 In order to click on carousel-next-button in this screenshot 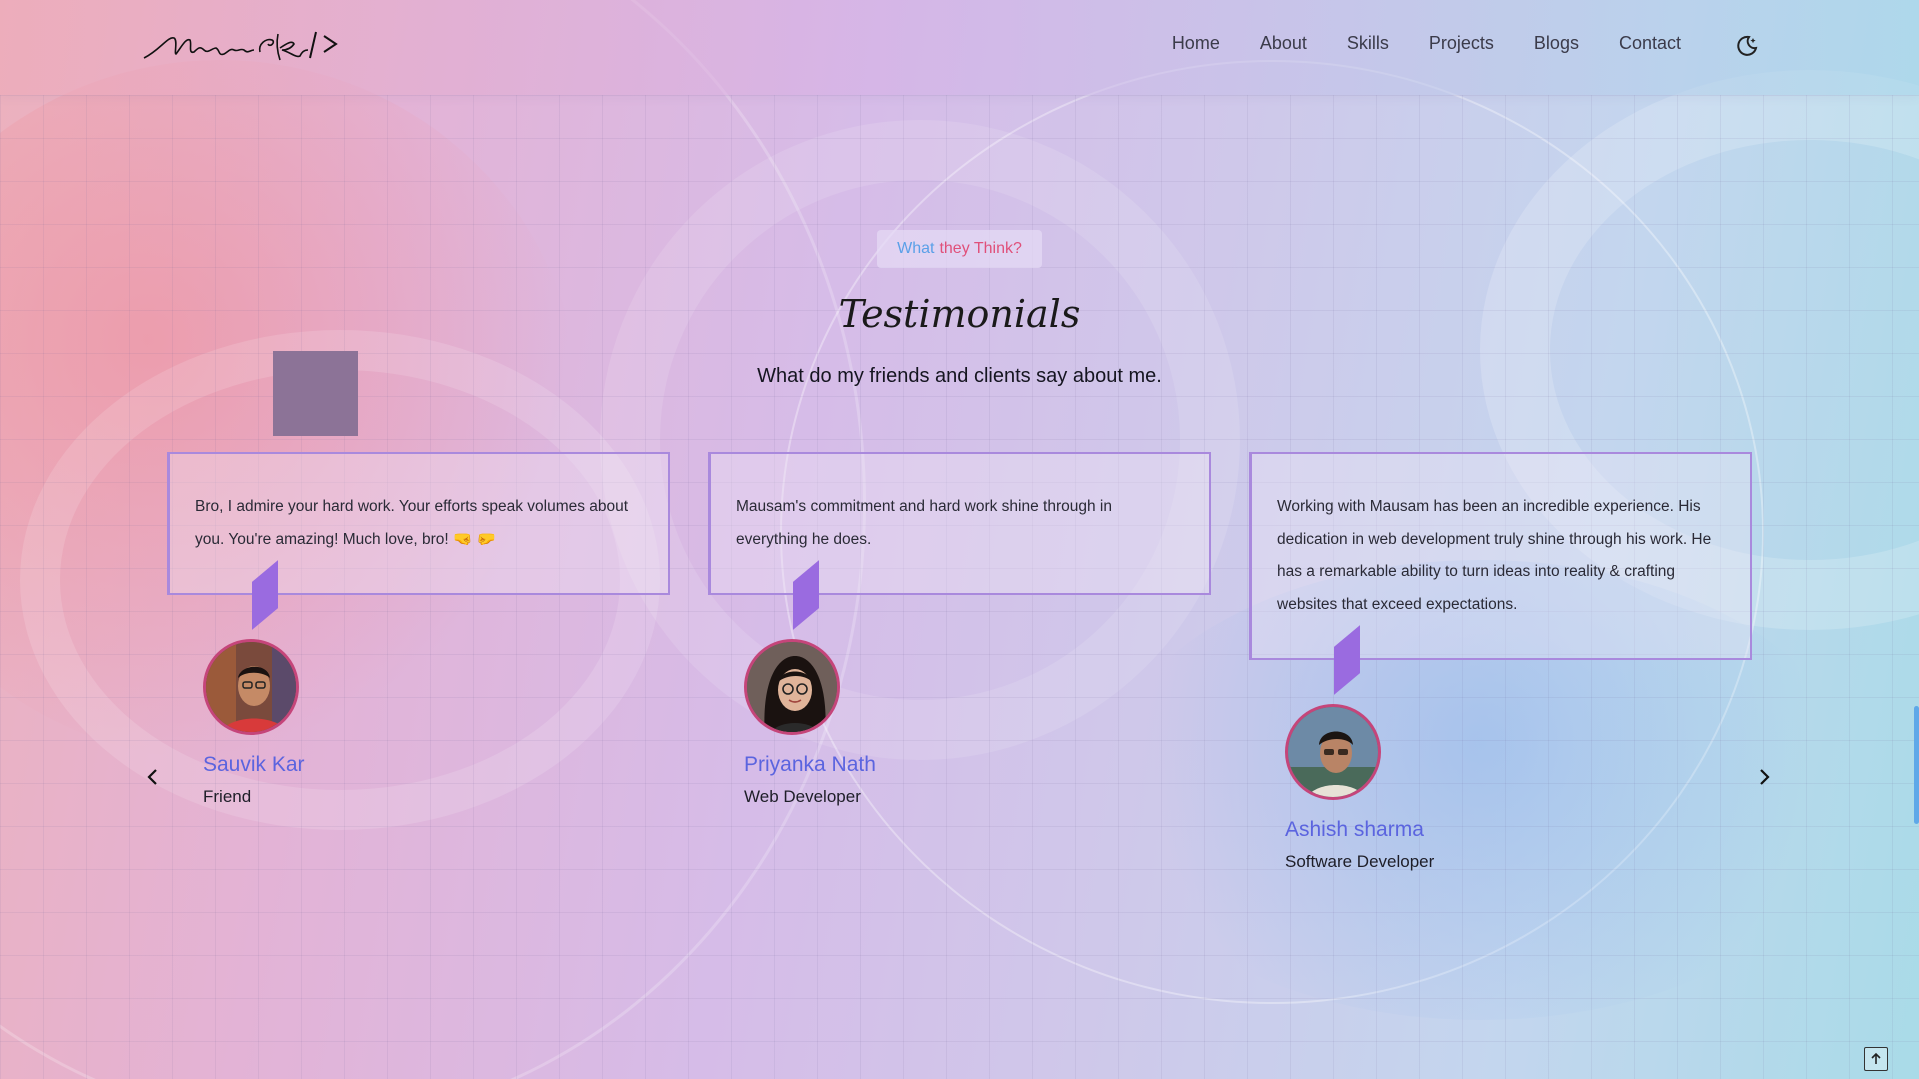, I will do `click(1764, 777)`.